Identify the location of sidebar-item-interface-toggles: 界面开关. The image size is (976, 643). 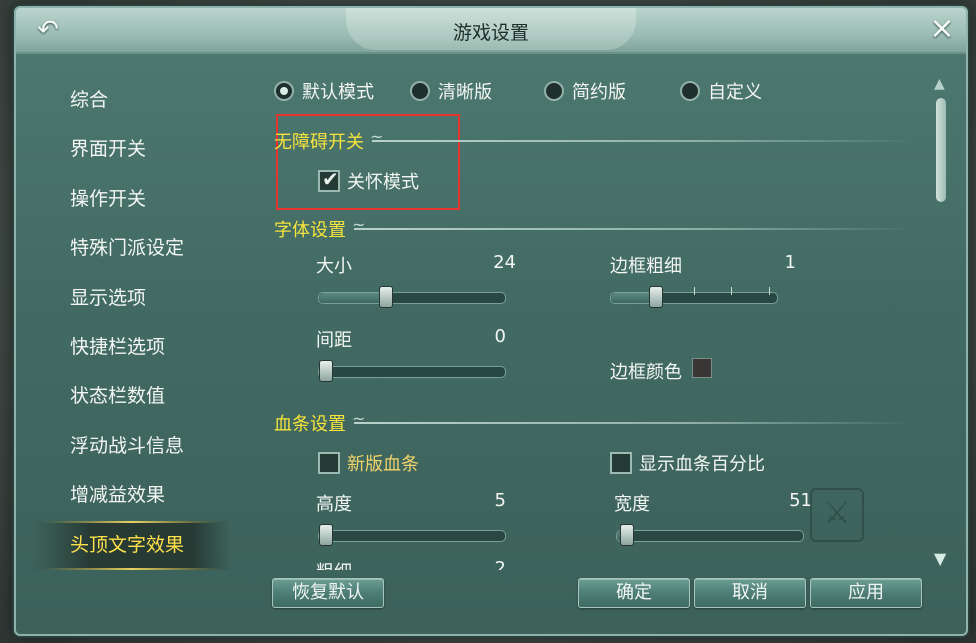
(132, 149).